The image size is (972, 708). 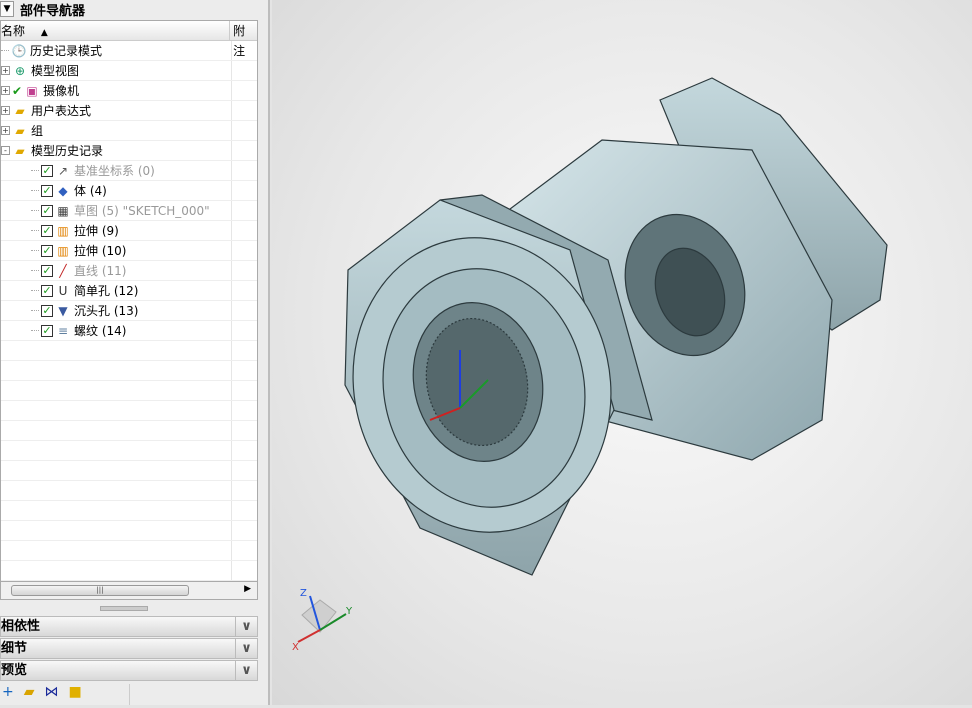 I want to click on tree-node: ✓ ▦ 草图 (5) "SKETCH_000", so click(x=129, y=211).